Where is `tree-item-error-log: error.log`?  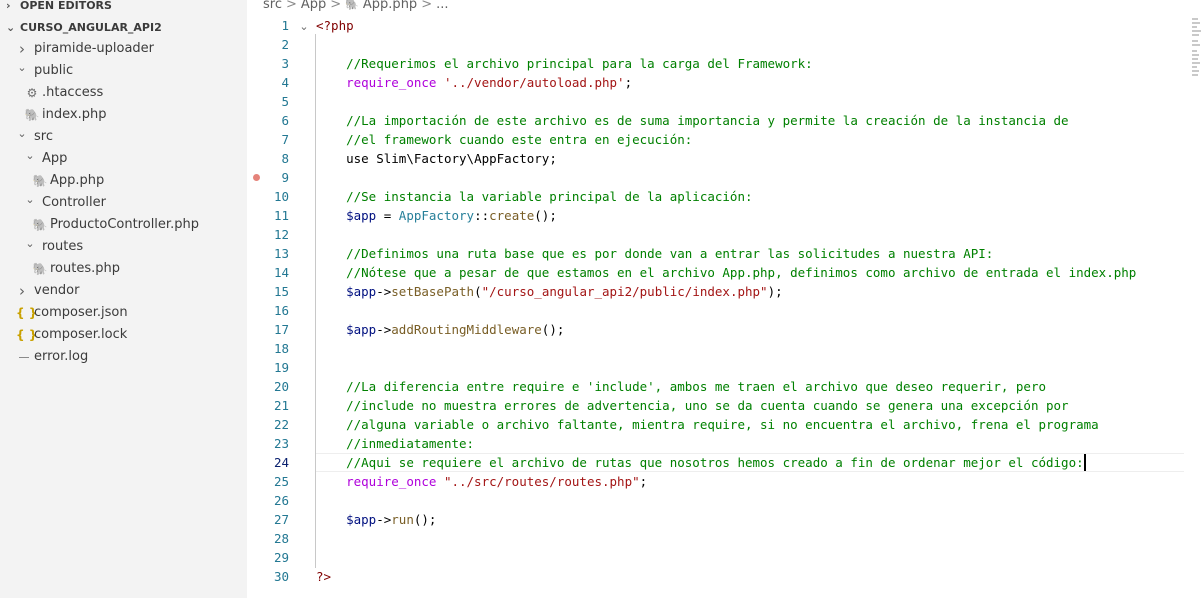 tree-item-error-log: error.log is located at coordinates (123, 357).